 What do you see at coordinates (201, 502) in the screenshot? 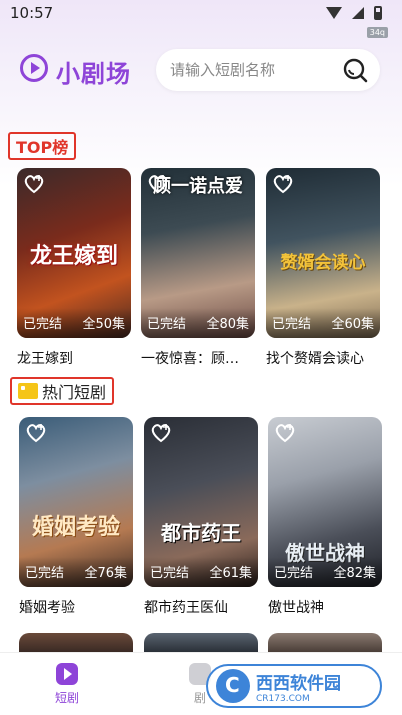
I see `poster: 都市药王 已完结 全61集` at bounding box center [201, 502].